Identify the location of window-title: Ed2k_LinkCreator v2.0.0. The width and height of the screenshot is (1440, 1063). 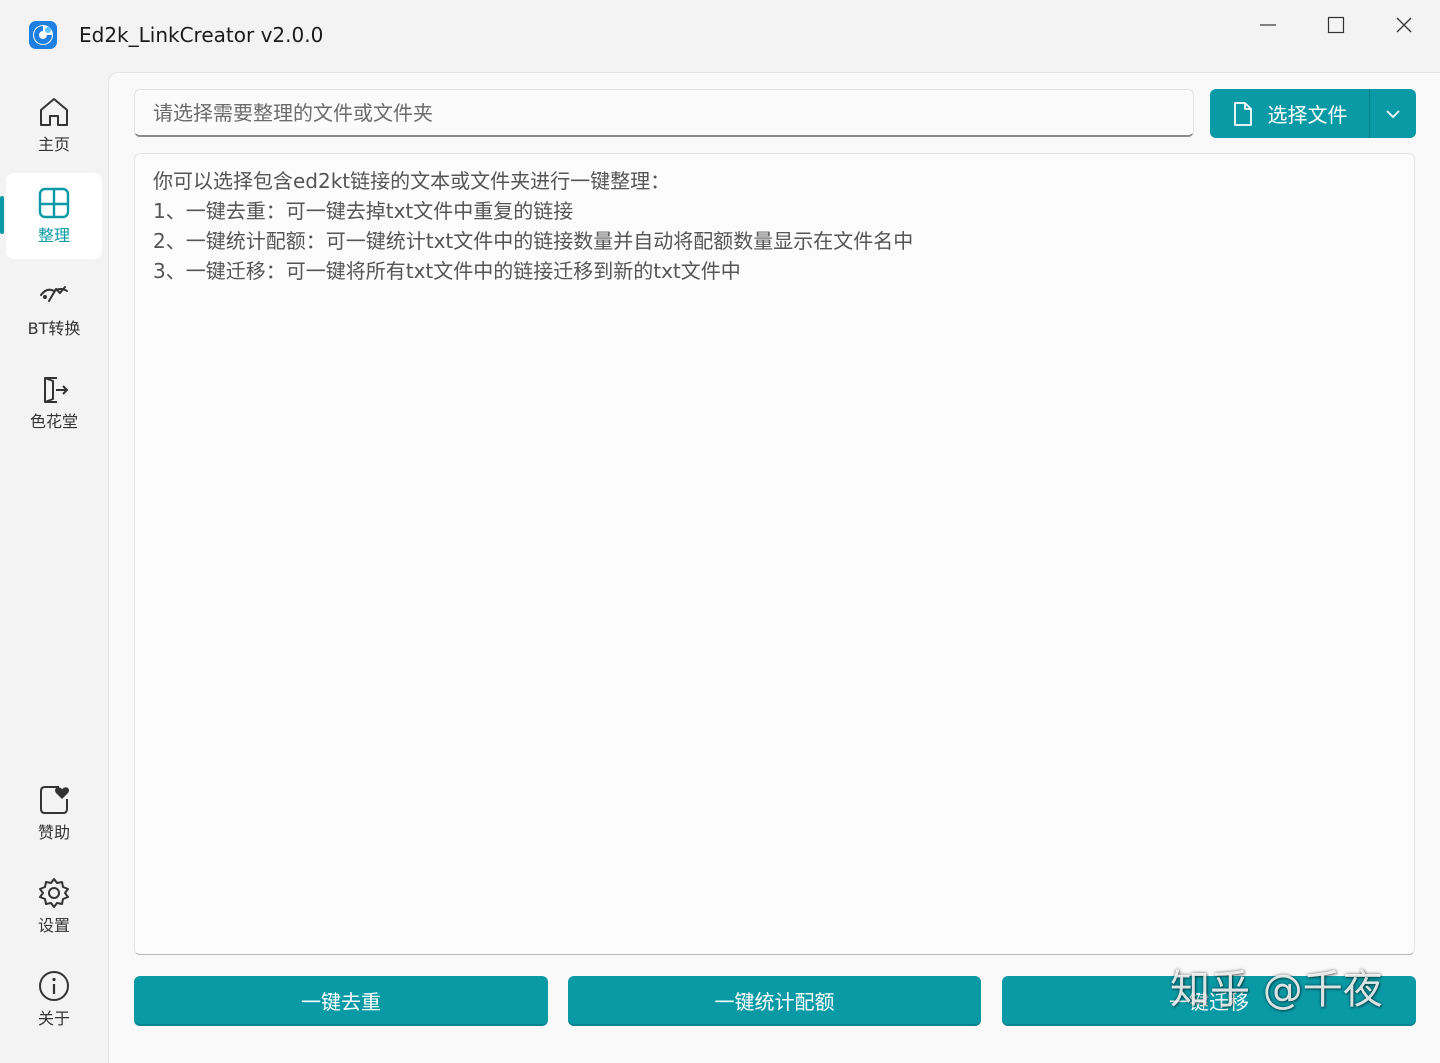
(201, 35).